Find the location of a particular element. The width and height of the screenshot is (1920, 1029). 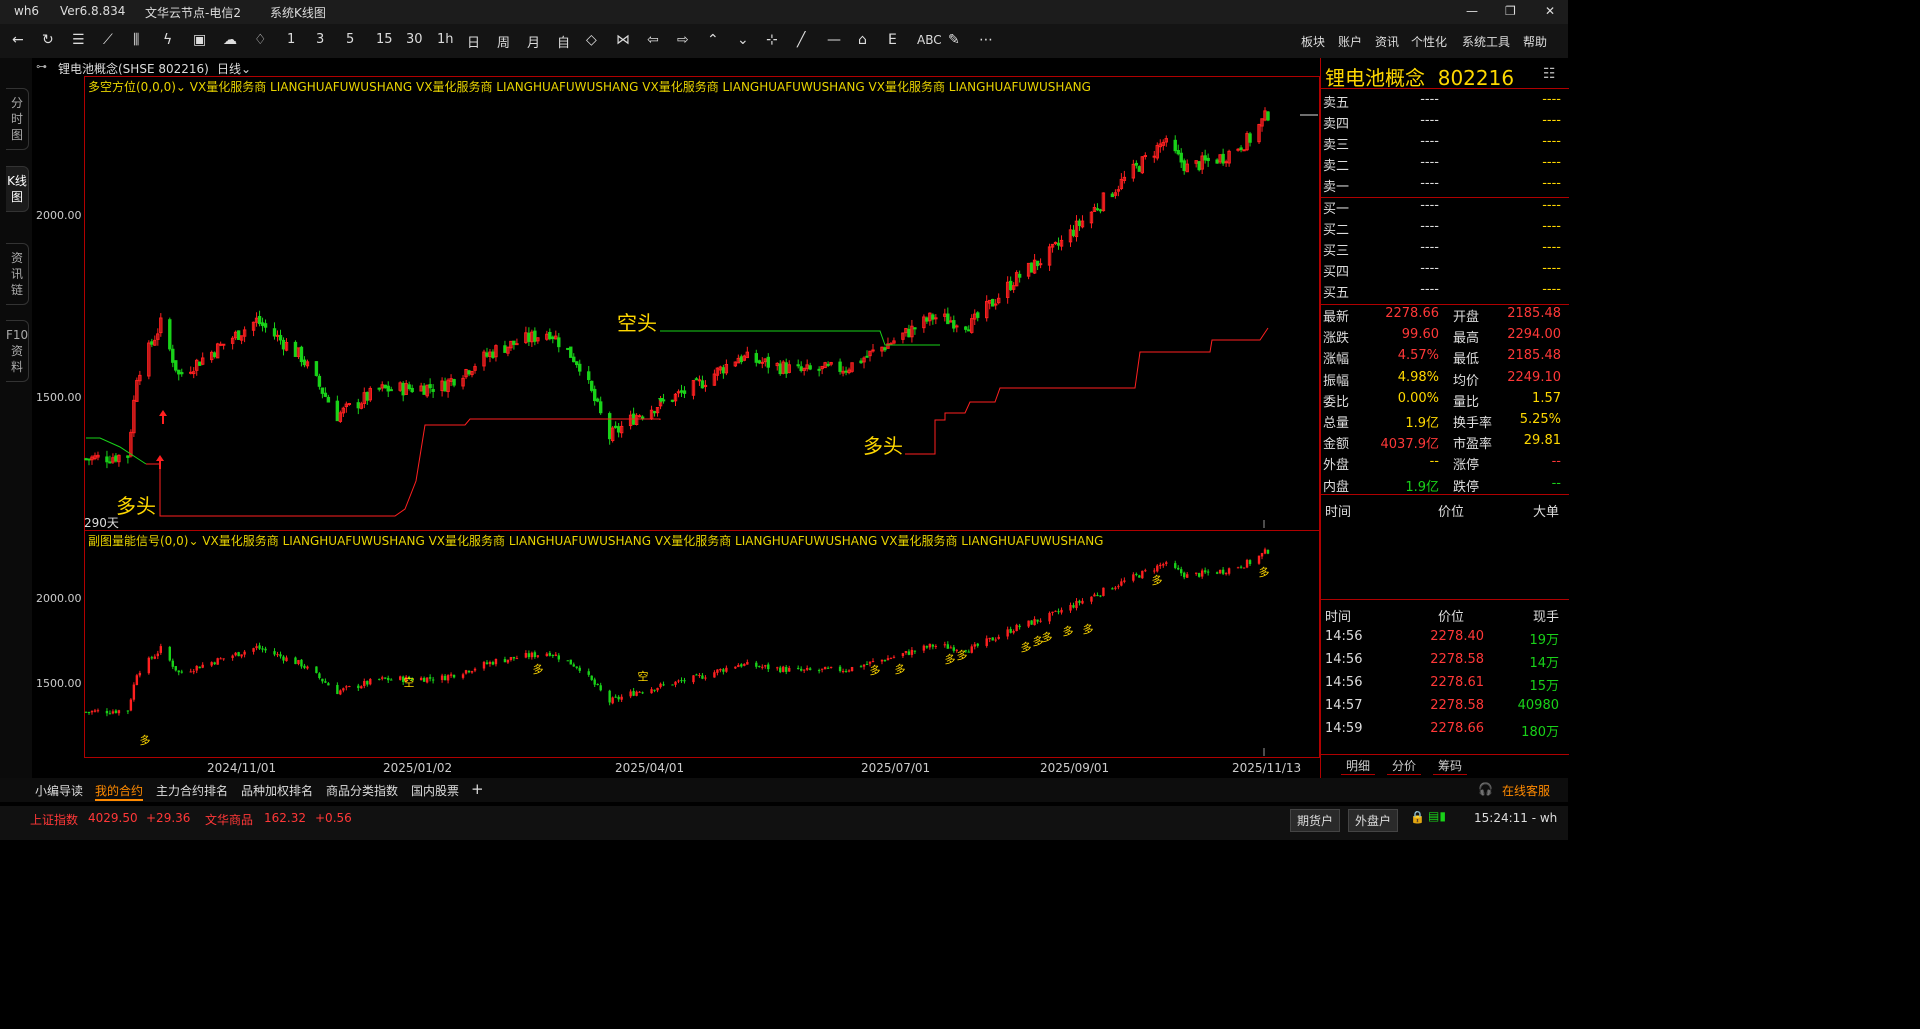

bottom-tab: 国内股票 is located at coordinates (435, 790).